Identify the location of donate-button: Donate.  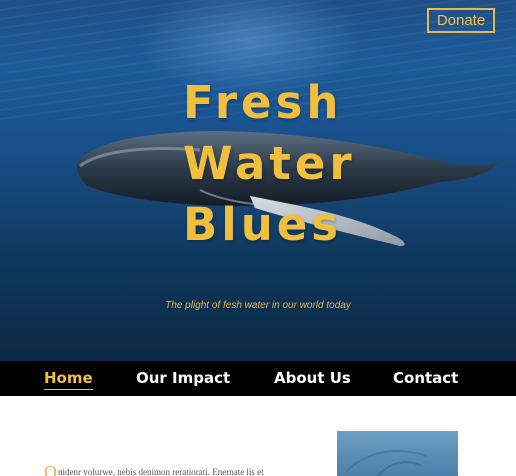
(461, 20).